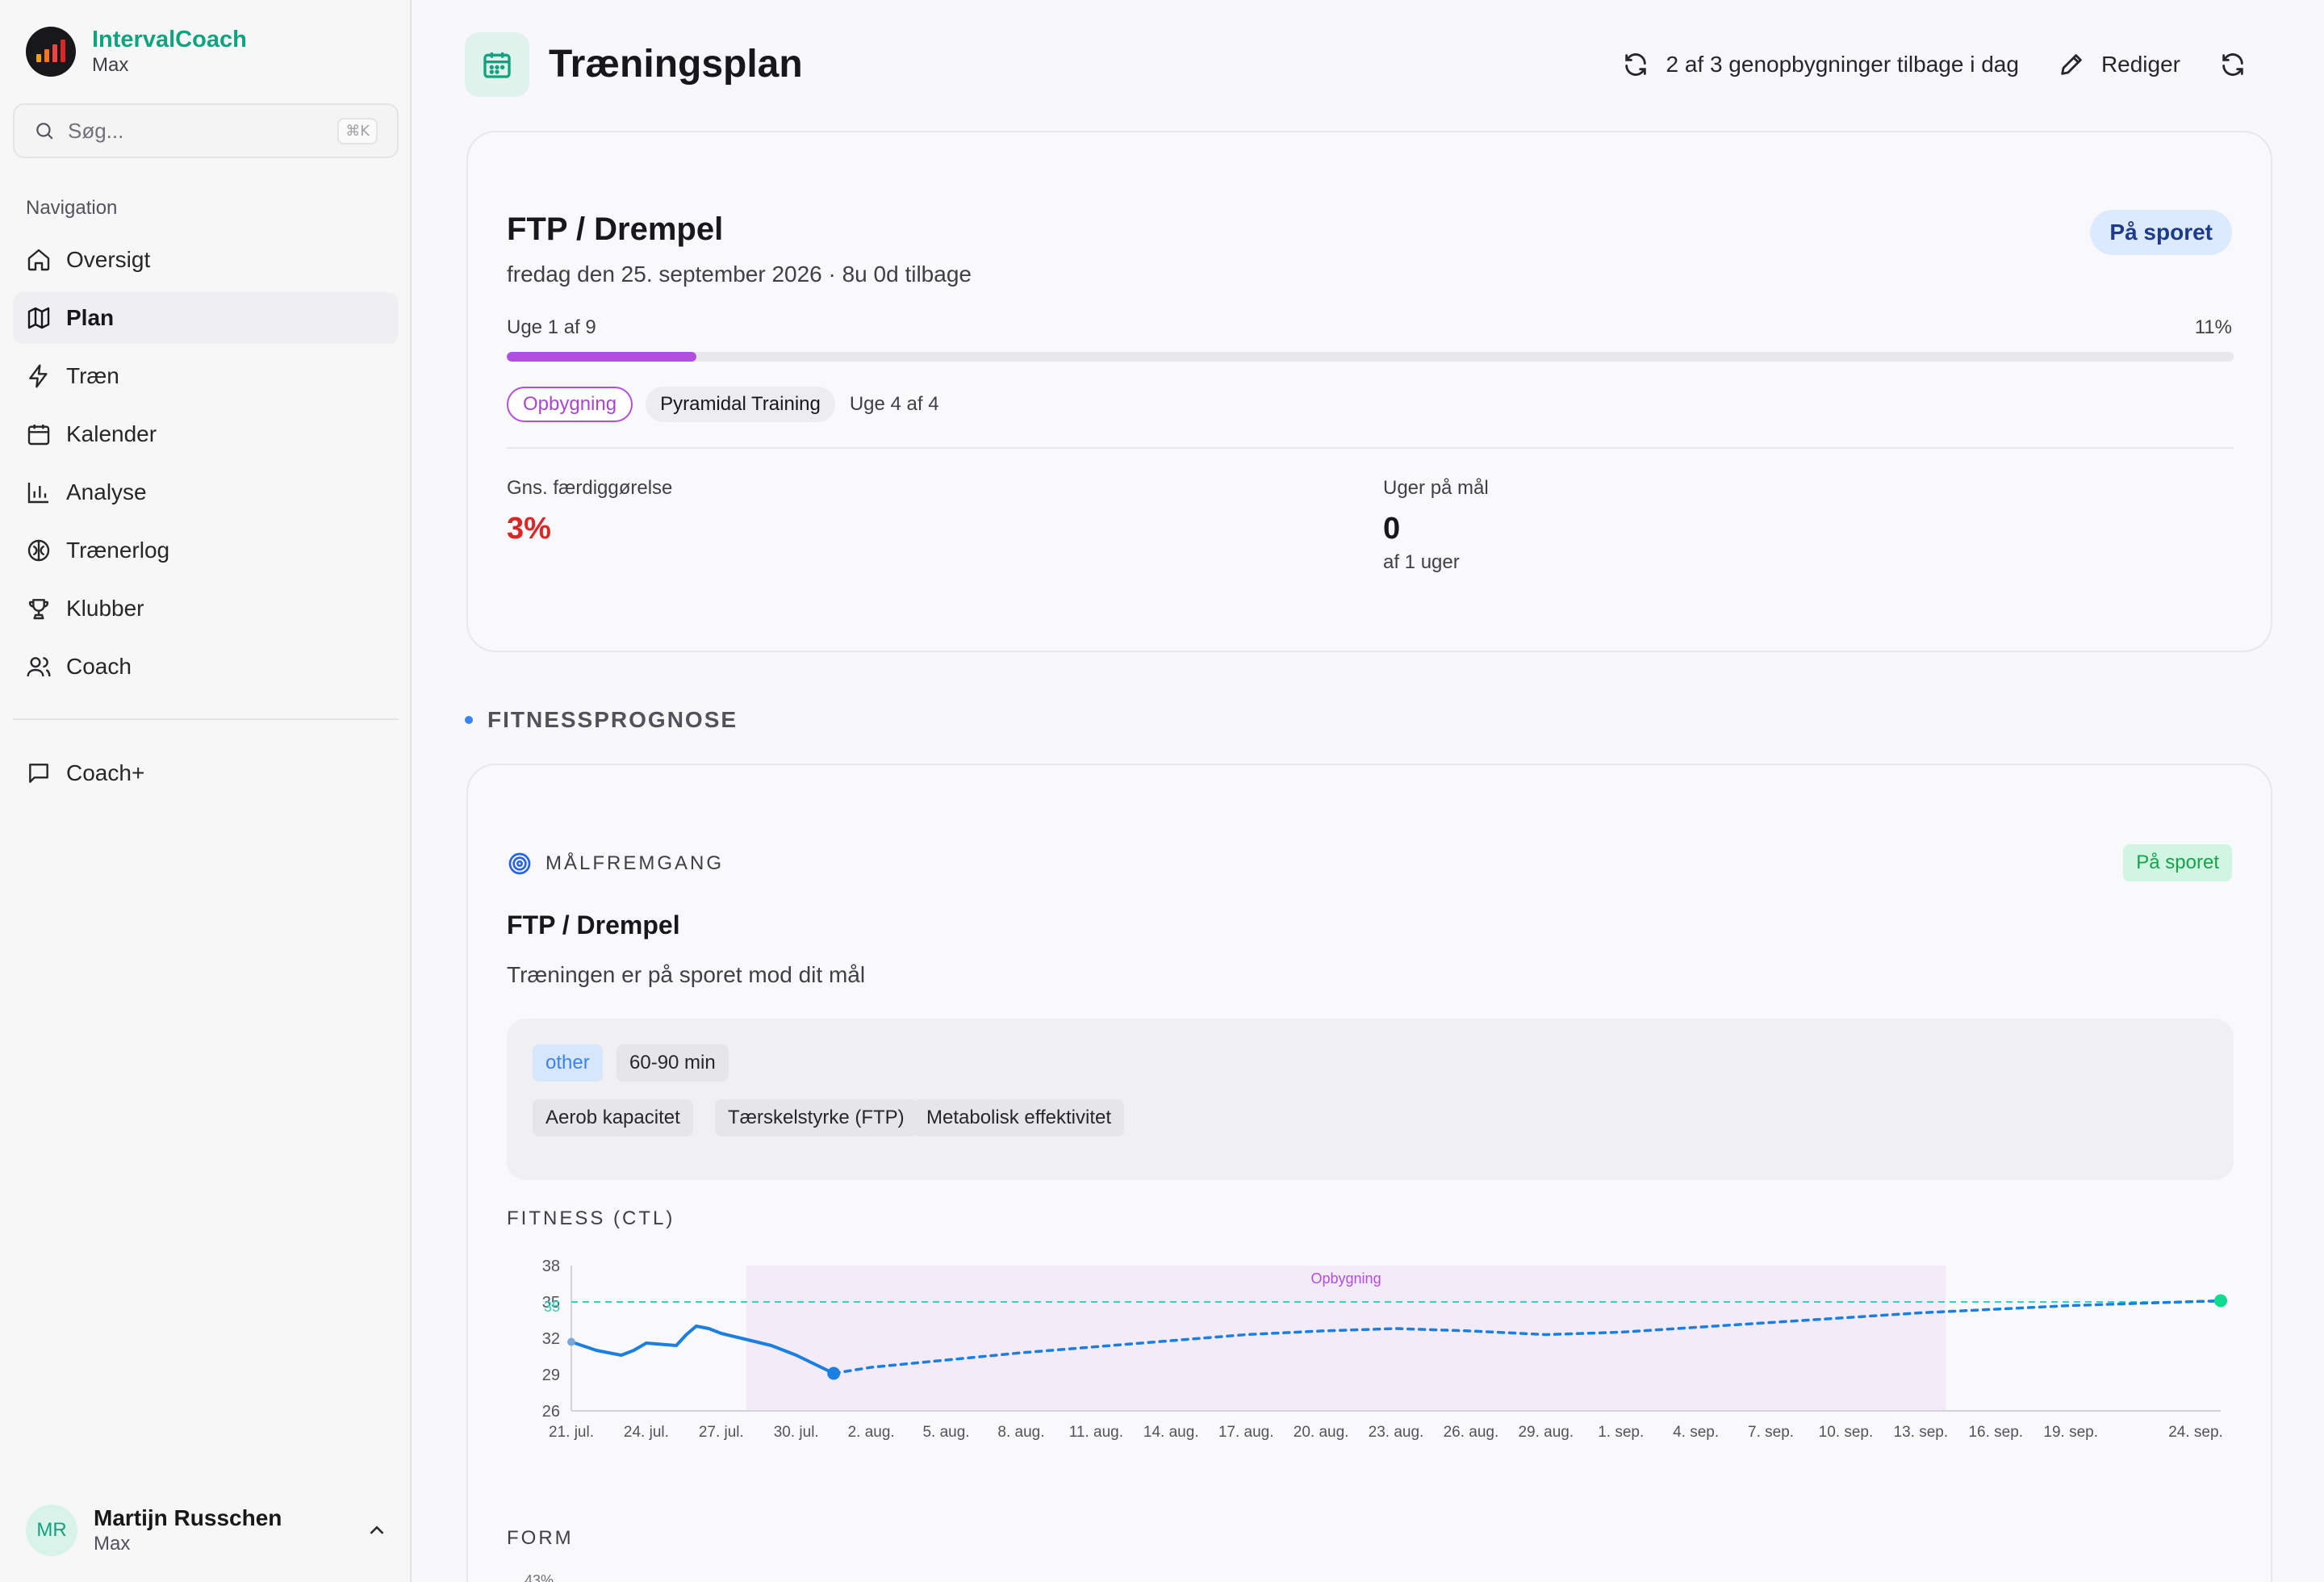 This screenshot has height=1582, width=2324. What do you see at coordinates (39, 550) in the screenshot?
I see `brain-icon` at bounding box center [39, 550].